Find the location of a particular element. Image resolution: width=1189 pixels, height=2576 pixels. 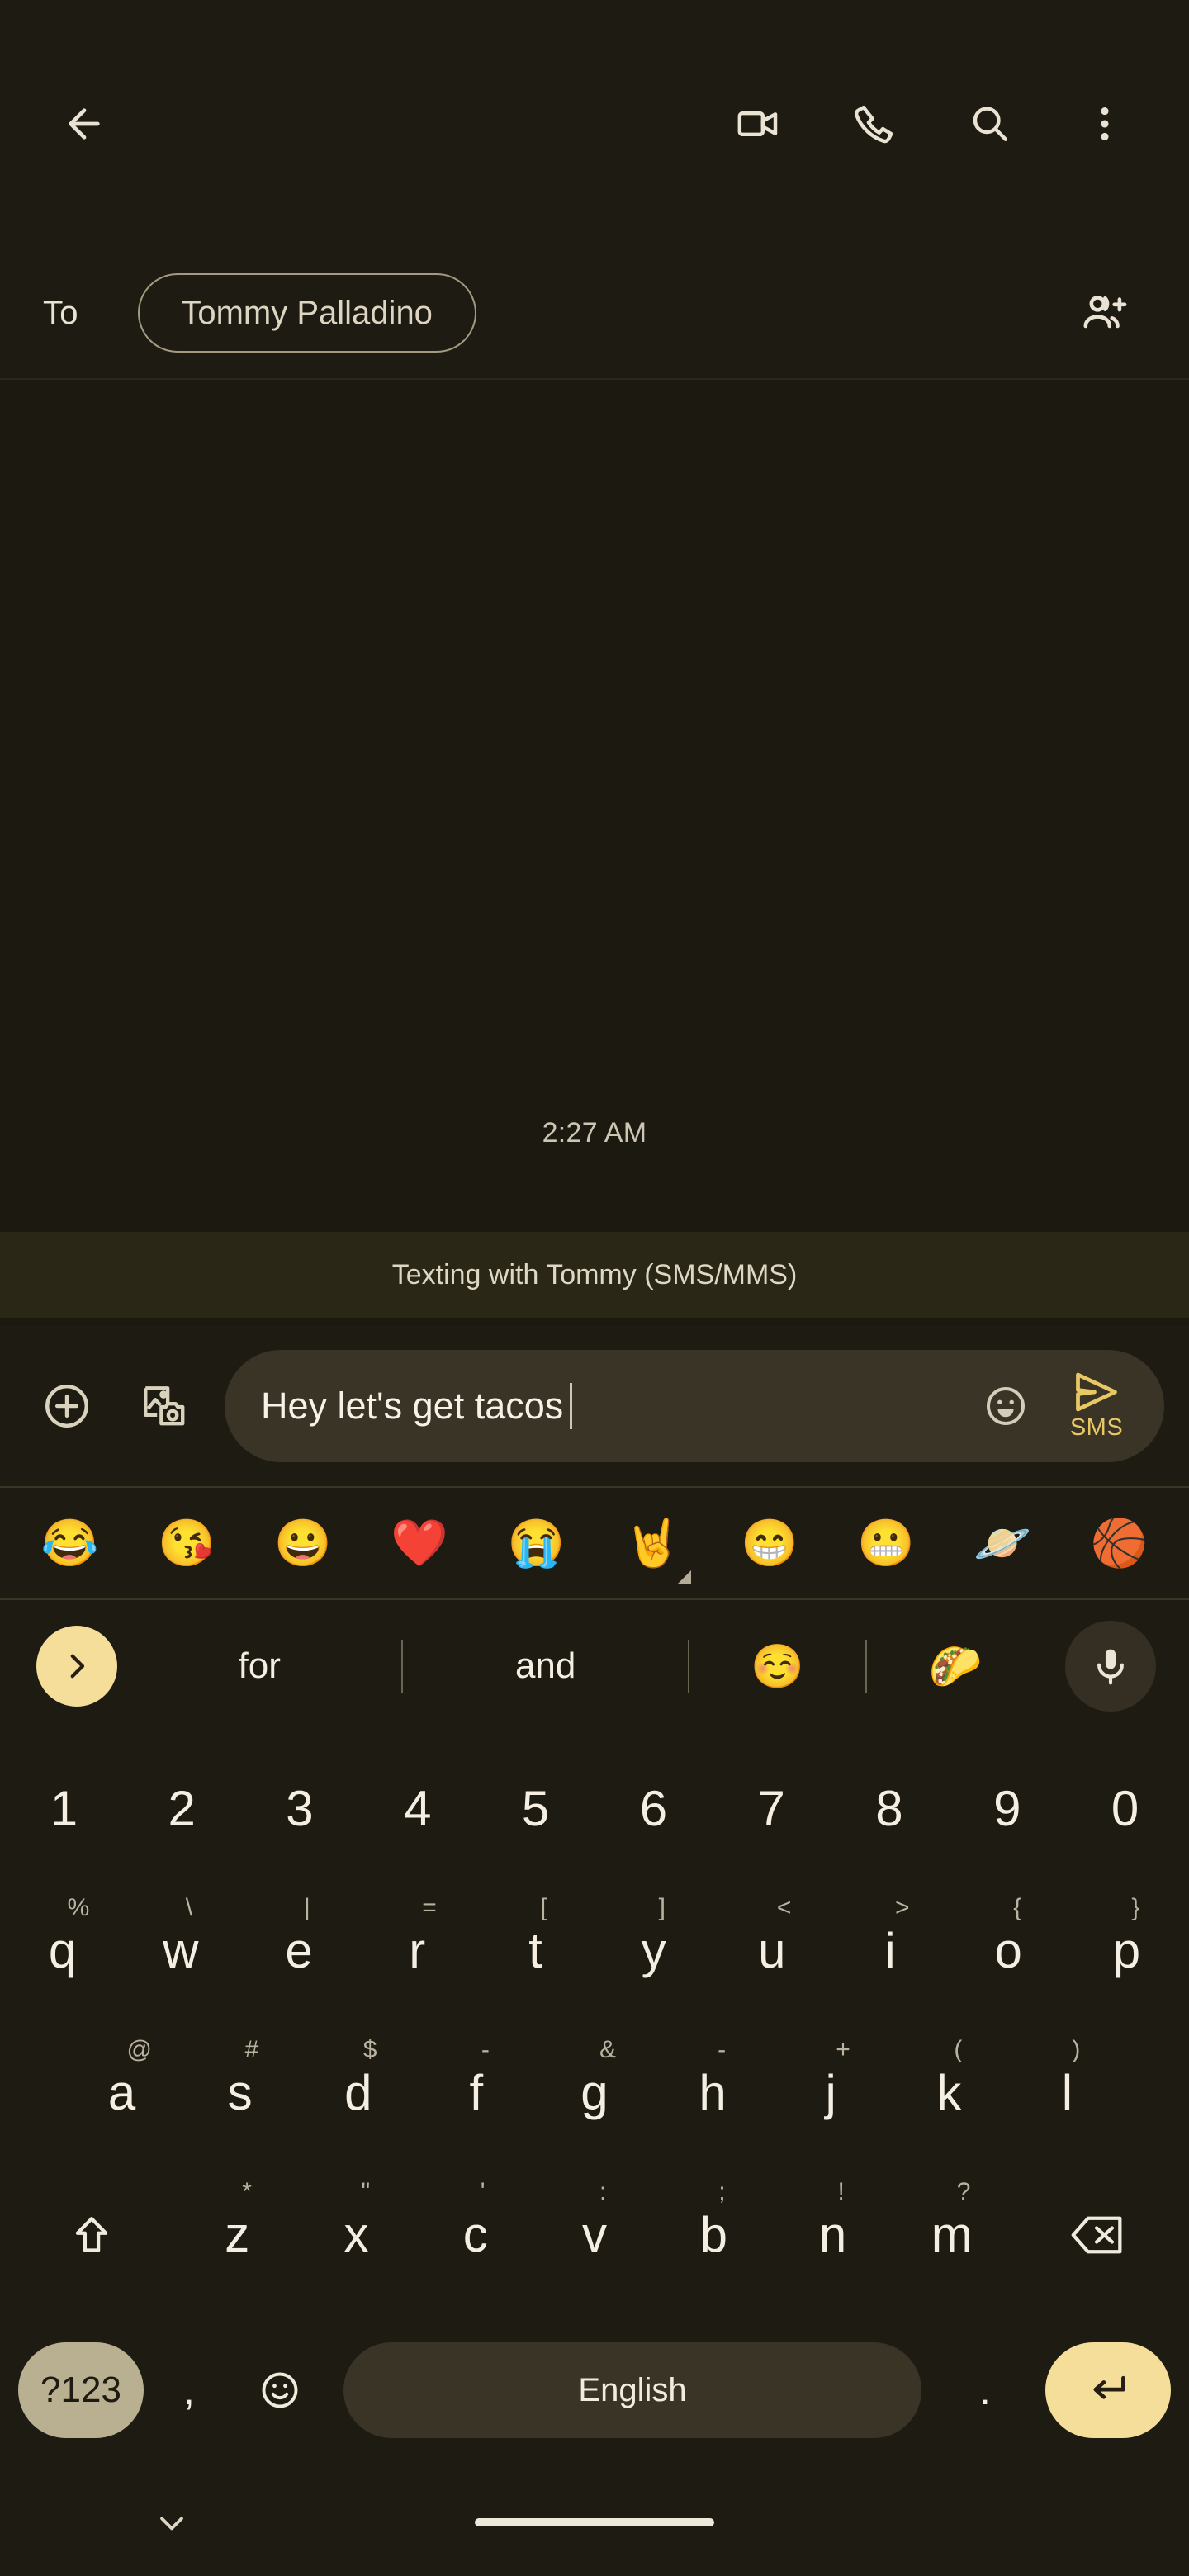

send-button: SMS is located at coordinates (1096, 1406).